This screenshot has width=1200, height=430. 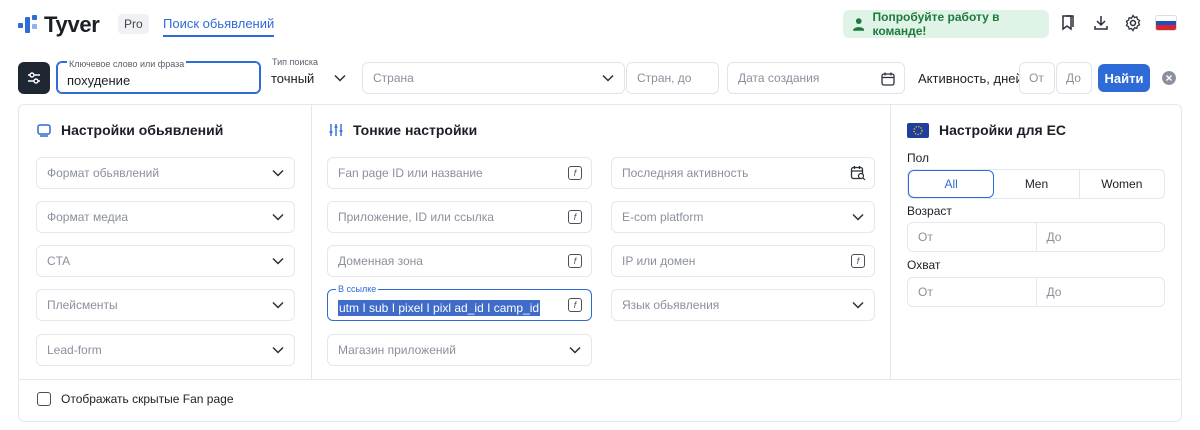 What do you see at coordinates (130, 130) in the screenshot?
I see `ad-settings-heading: Настройки обьявлений` at bounding box center [130, 130].